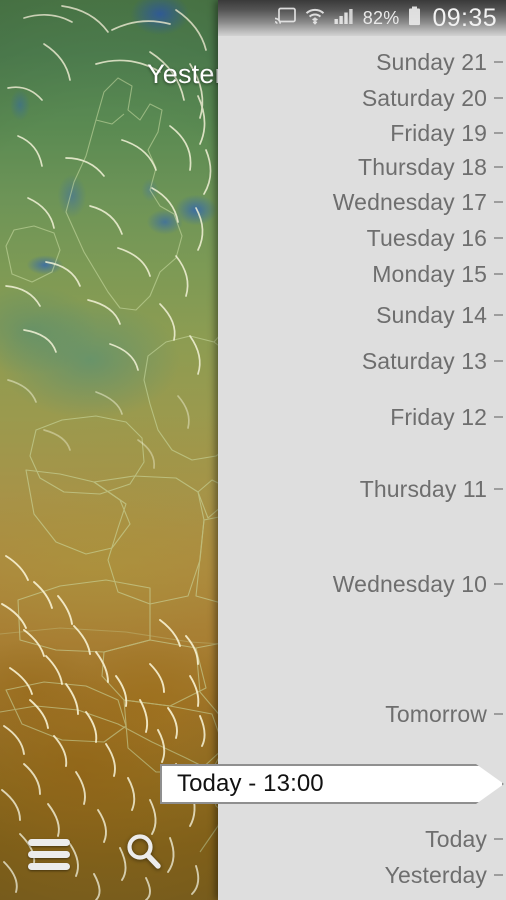  Describe the element at coordinates (362, 714) in the screenshot. I see `timeline-day-row: Tomorrow` at that location.